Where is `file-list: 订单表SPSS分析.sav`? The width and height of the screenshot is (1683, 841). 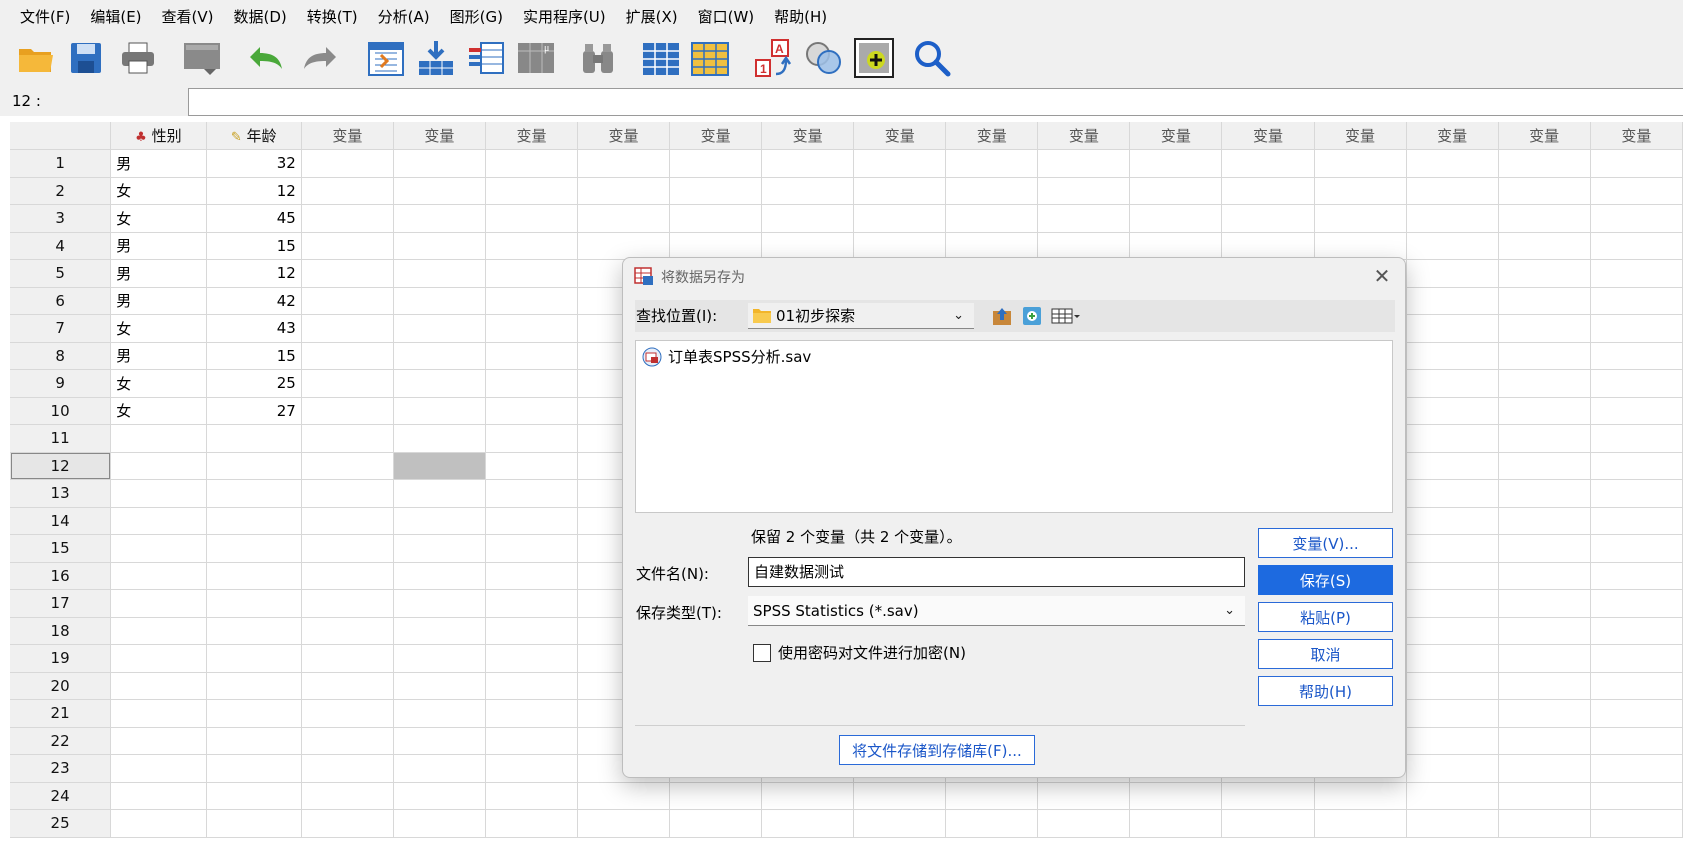
file-list: 订单表SPSS分析.sav is located at coordinates (1014, 426).